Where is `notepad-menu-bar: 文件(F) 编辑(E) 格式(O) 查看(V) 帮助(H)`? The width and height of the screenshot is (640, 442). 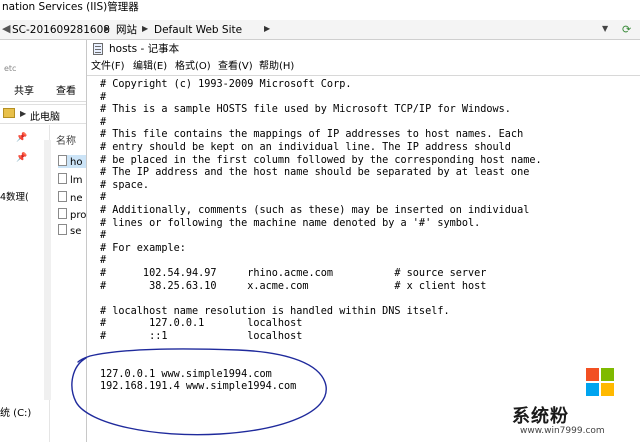
notepad-menu-bar: 文件(F) 编辑(E) 格式(O) 查看(V) 帮助(H) is located at coordinates (363, 67).